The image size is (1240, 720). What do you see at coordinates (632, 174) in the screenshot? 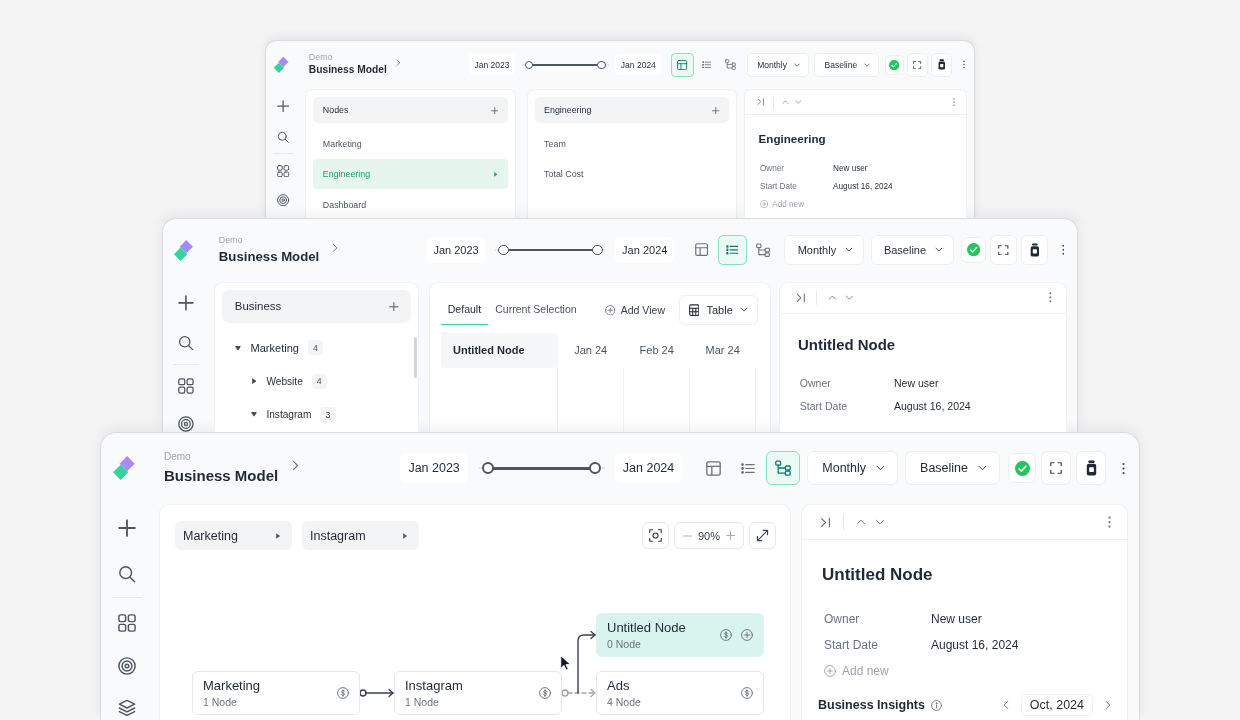
I see `list-item: Total Cost` at bounding box center [632, 174].